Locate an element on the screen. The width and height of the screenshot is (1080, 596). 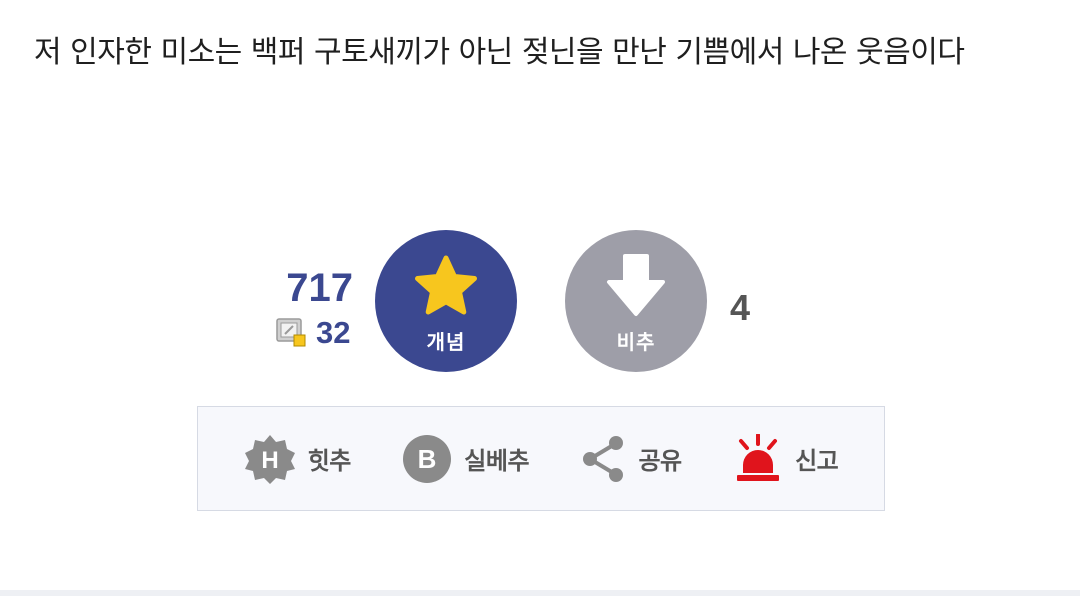
downvote-count: 4 is located at coordinates (740, 307).